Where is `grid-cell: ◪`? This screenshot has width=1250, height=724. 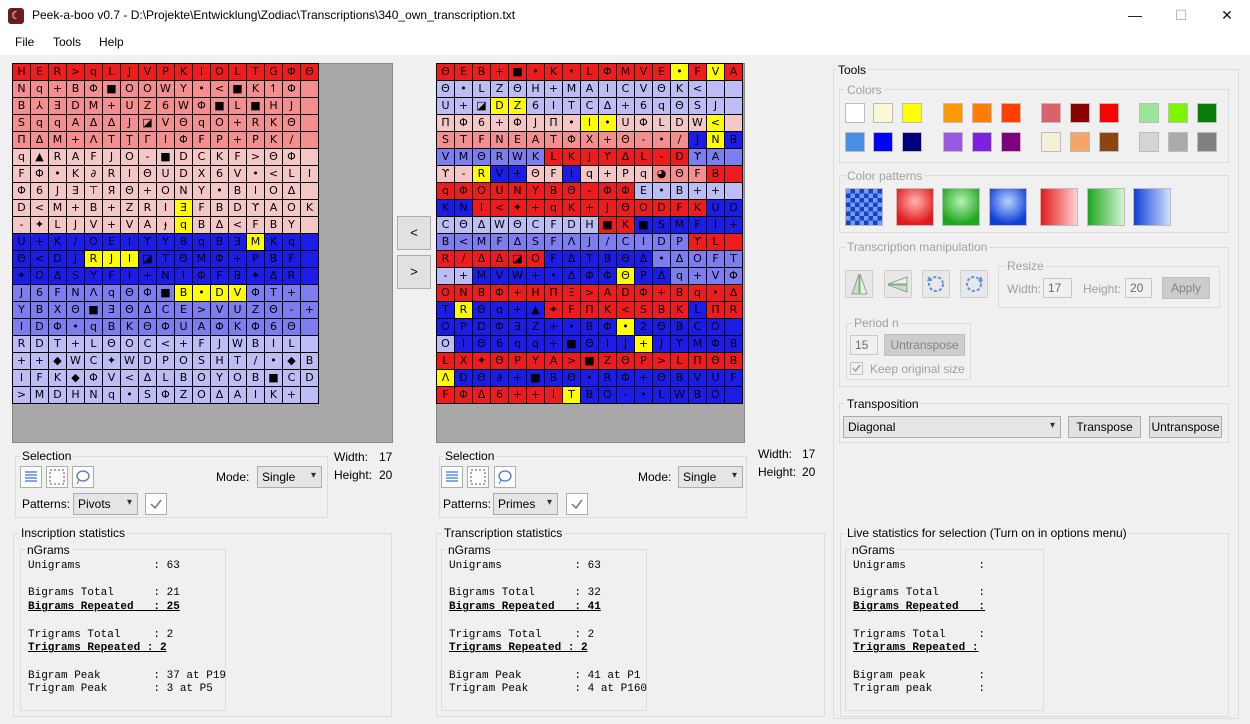
grid-cell: ◪ is located at coordinates (482, 106).